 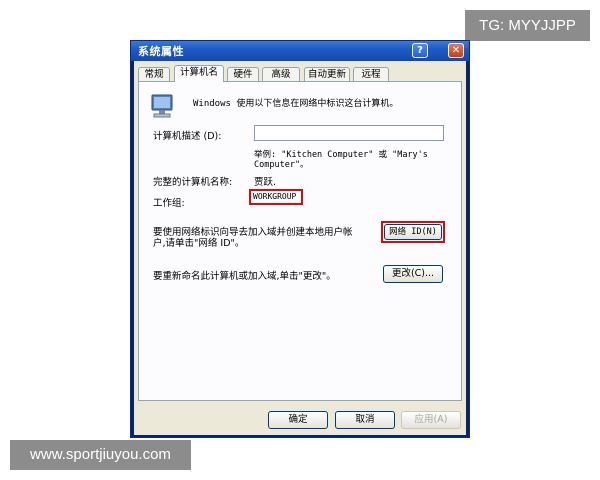 I want to click on description-input, so click(x=349, y=133).